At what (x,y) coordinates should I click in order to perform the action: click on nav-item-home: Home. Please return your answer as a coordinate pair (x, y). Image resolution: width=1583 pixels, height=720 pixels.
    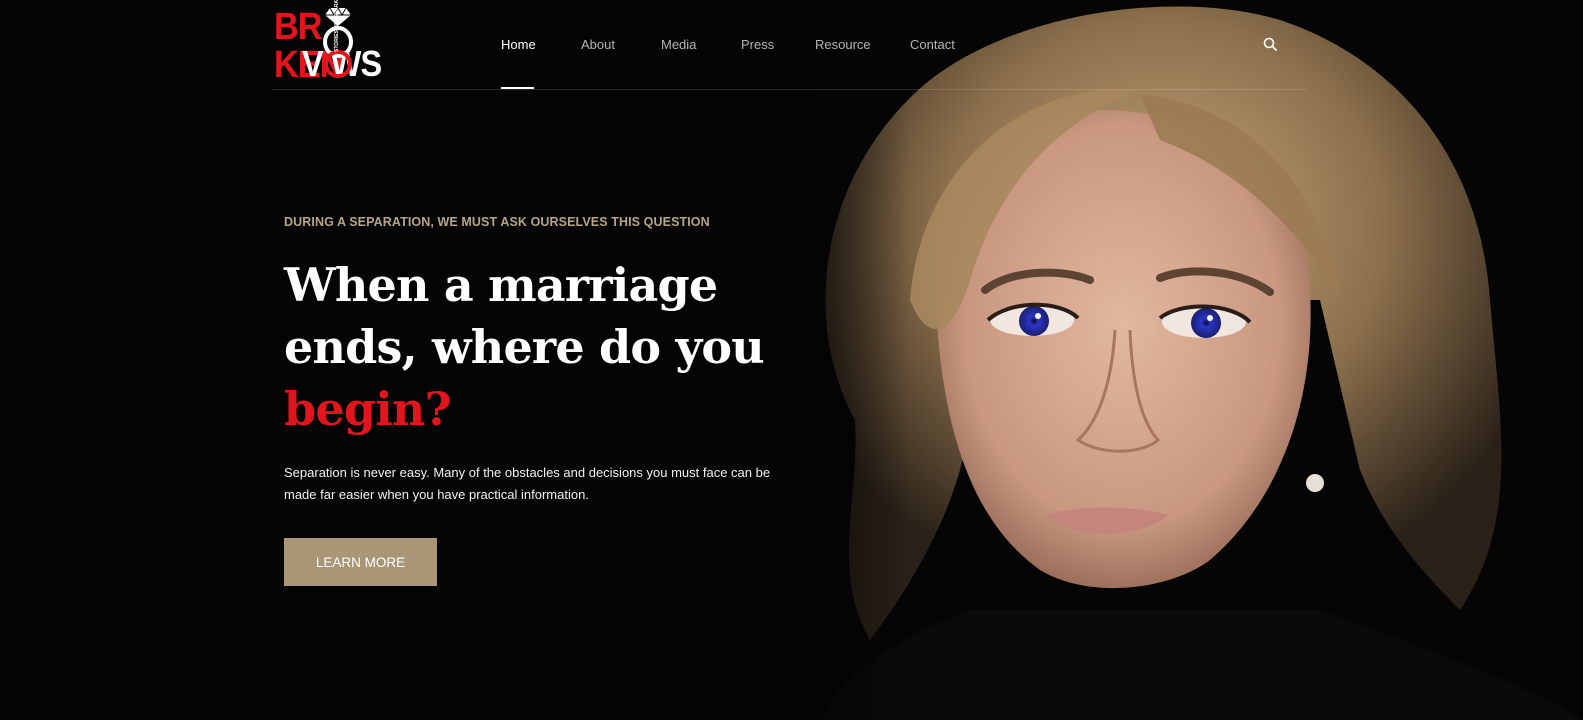
    Looking at the image, I should click on (518, 44).